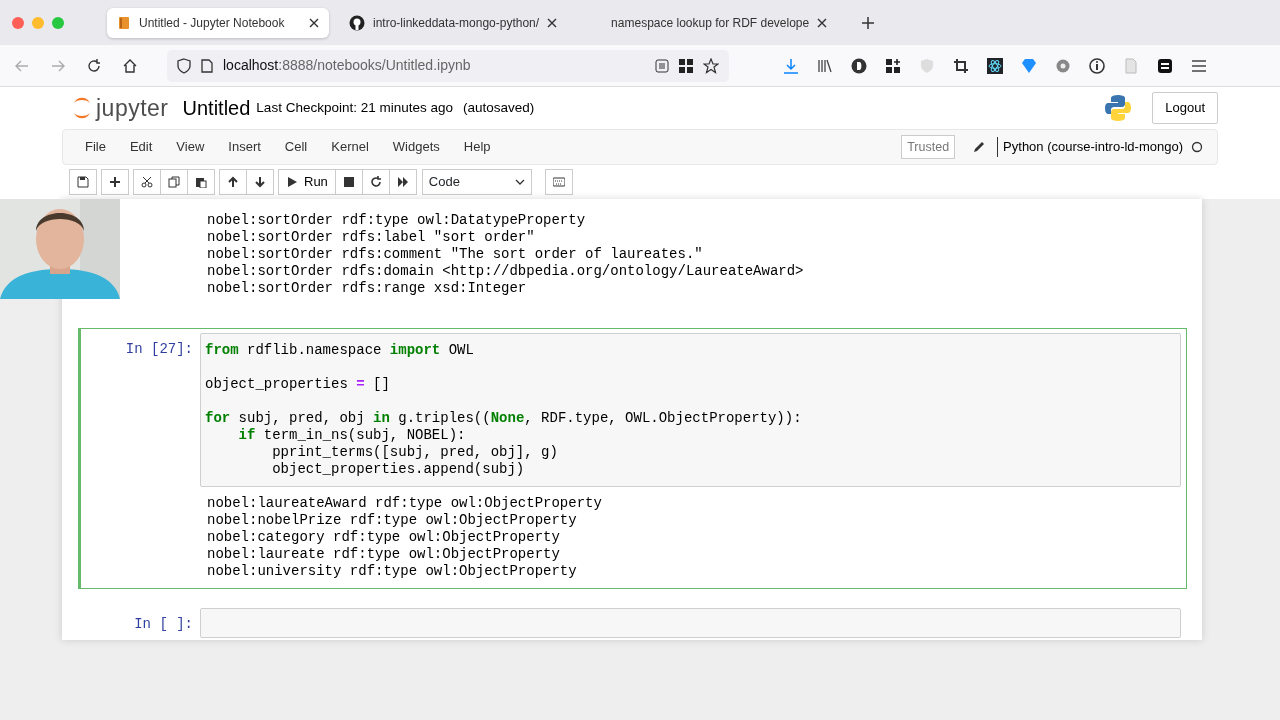  I want to click on atom-icon, so click(995, 65).